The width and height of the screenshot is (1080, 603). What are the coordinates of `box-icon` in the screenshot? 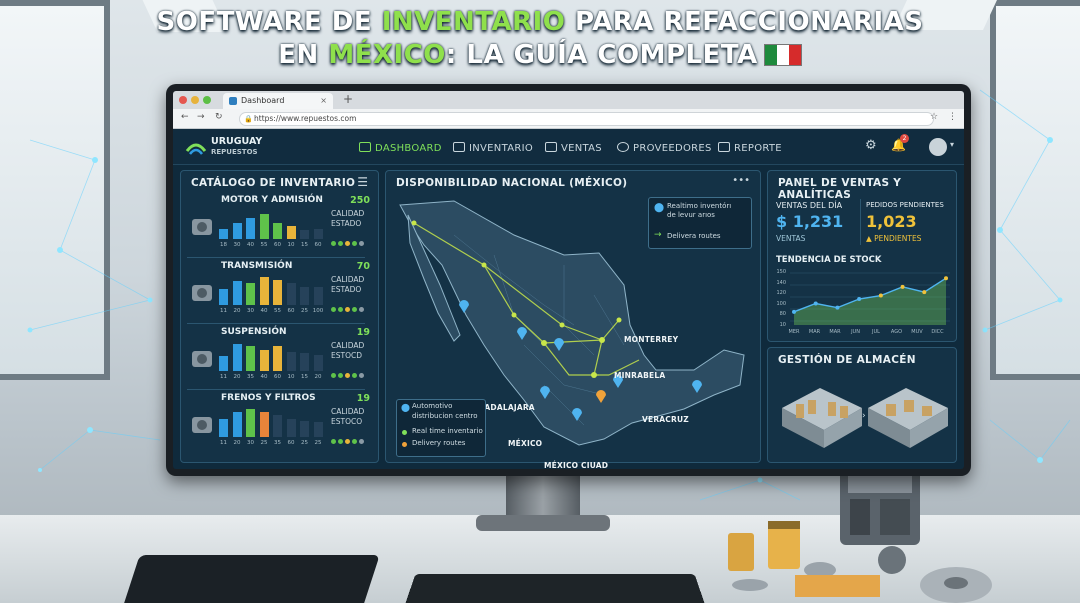 It's located at (459, 147).